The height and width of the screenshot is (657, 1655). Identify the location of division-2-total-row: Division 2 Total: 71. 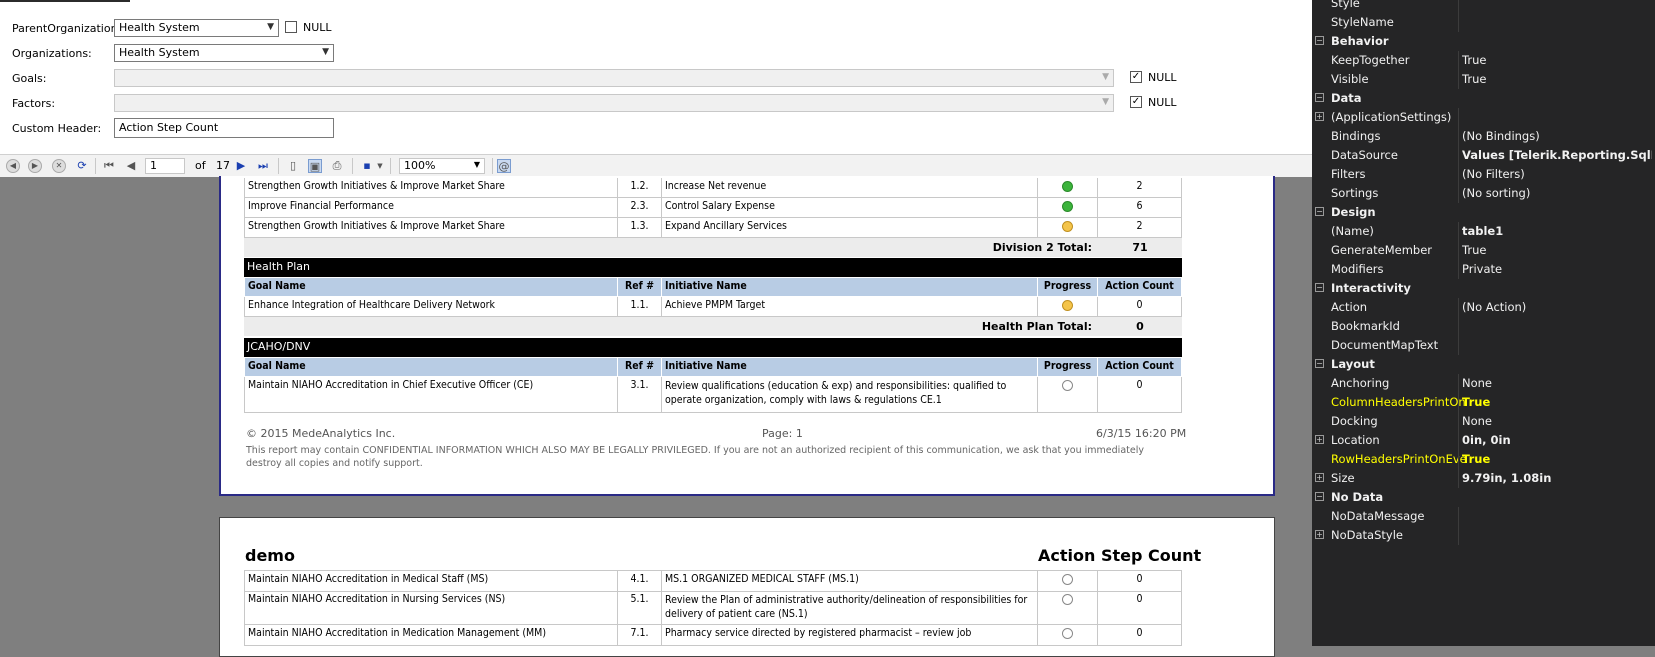
(713, 247).